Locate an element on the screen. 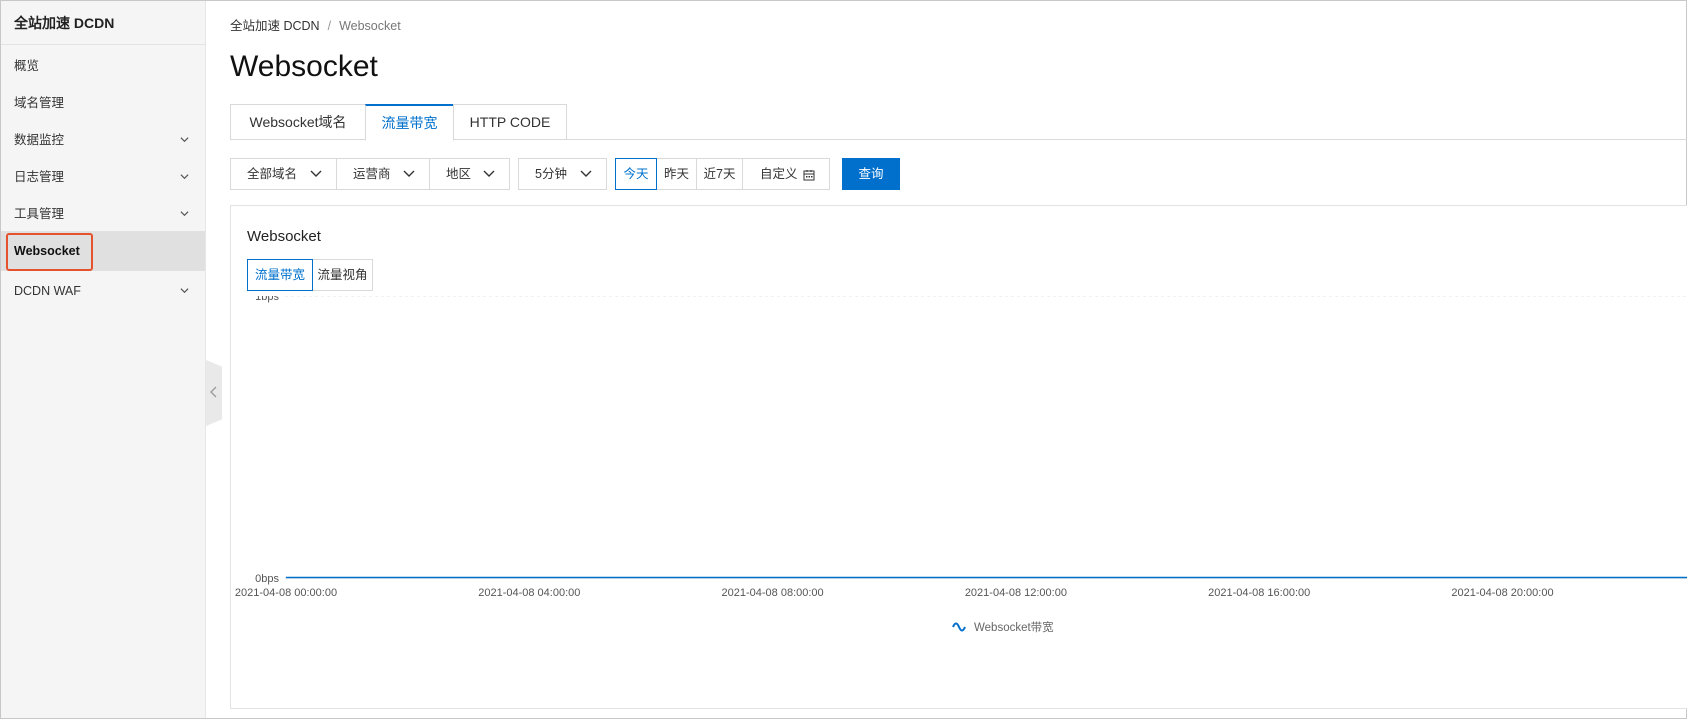 This screenshot has height=719, width=1687. tab-bar: Websocket域名 流量带宽 HTTP CODE is located at coordinates (958, 122).